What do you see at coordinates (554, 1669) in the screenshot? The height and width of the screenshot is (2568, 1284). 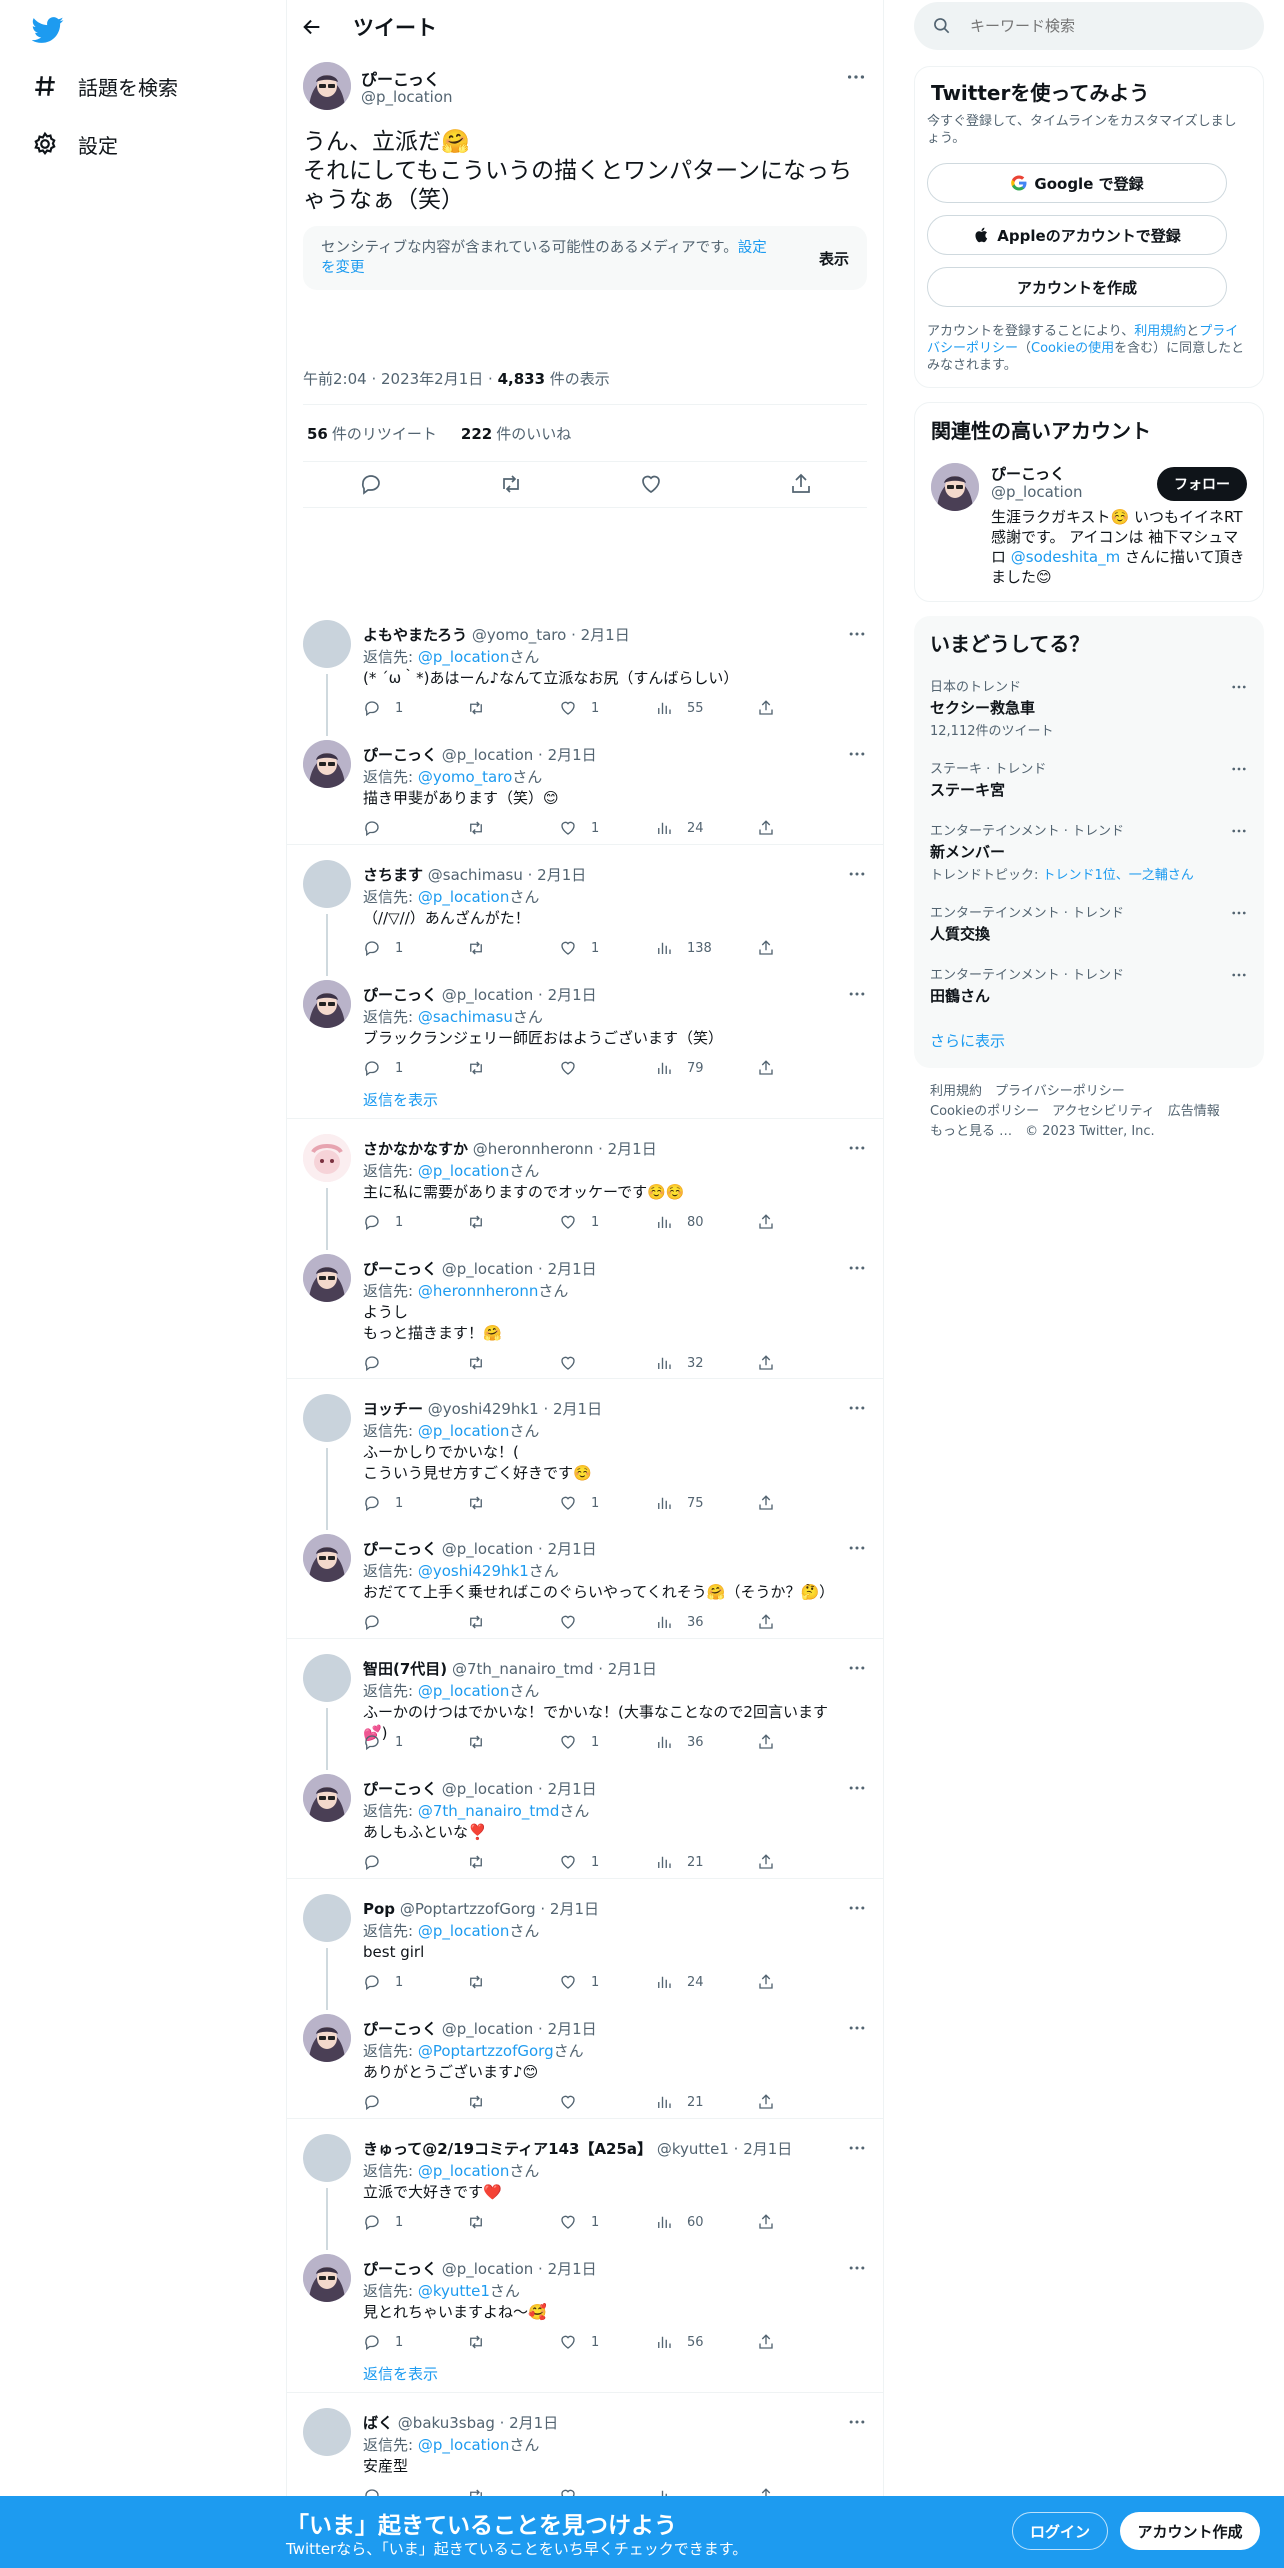 I see `reply-author-handle: @7th_nanairo_tmd · 2月1日` at bounding box center [554, 1669].